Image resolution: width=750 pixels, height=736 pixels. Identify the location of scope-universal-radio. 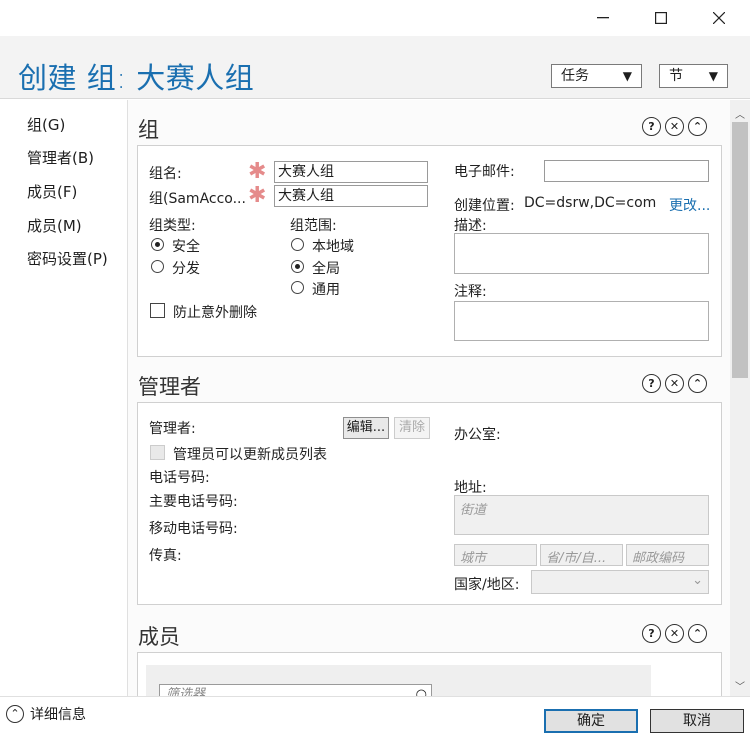
(297, 287).